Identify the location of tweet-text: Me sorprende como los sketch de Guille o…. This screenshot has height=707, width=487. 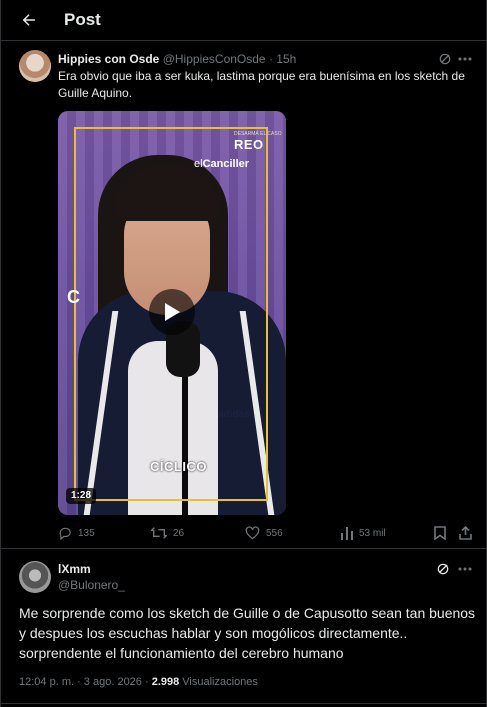
(247, 633).